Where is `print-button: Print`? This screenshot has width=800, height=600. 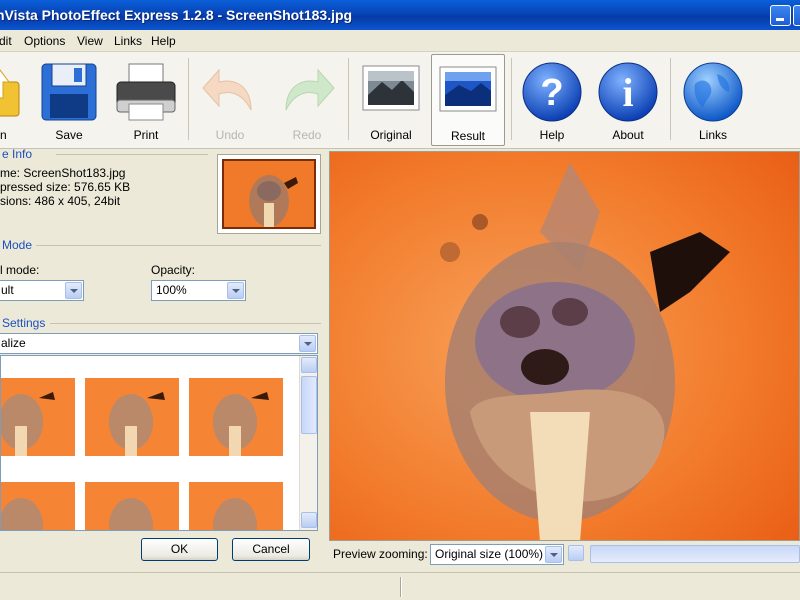
print-button: Print is located at coordinates (146, 100).